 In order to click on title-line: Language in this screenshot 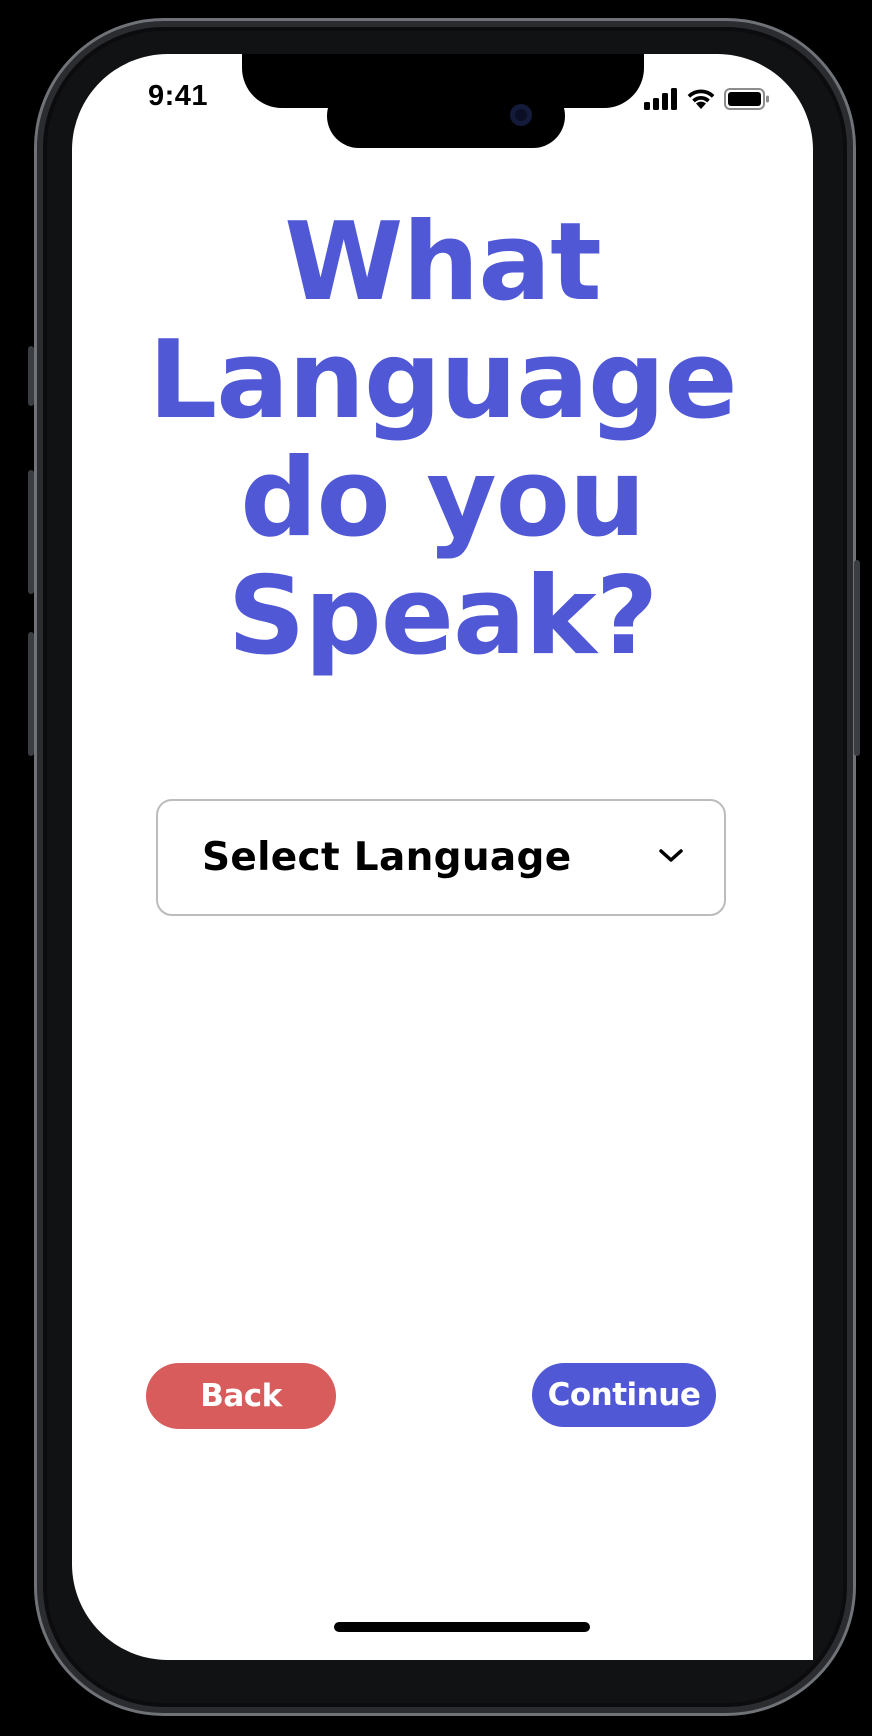, I will do `click(442, 380)`.